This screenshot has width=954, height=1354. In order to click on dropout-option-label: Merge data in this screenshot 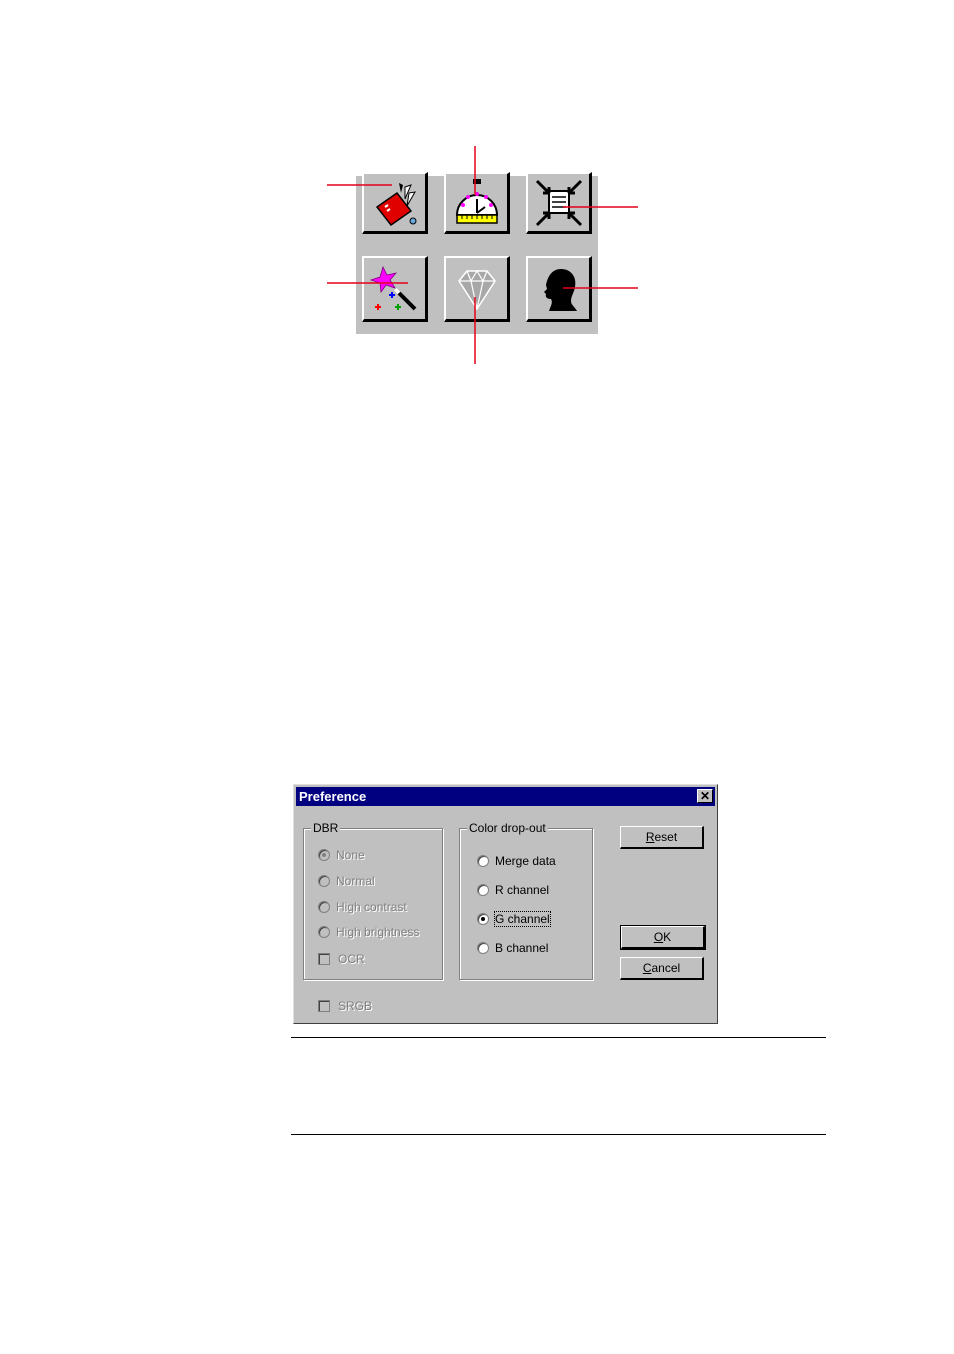, I will do `click(525, 861)`.